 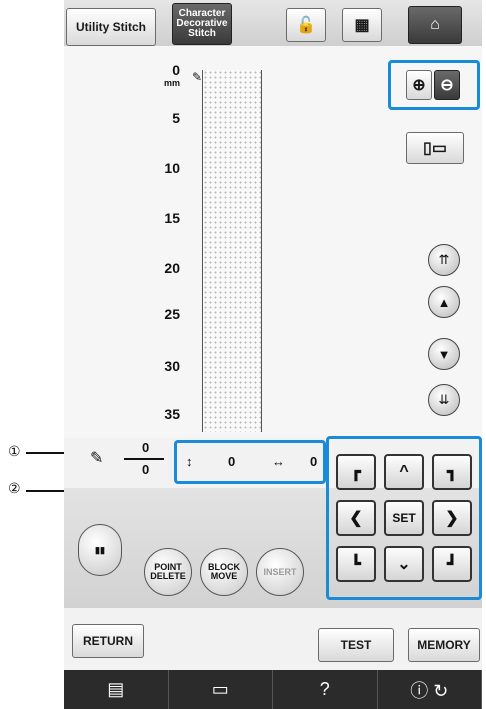 I want to click on return-button: RETURN, so click(x=108, y=641).